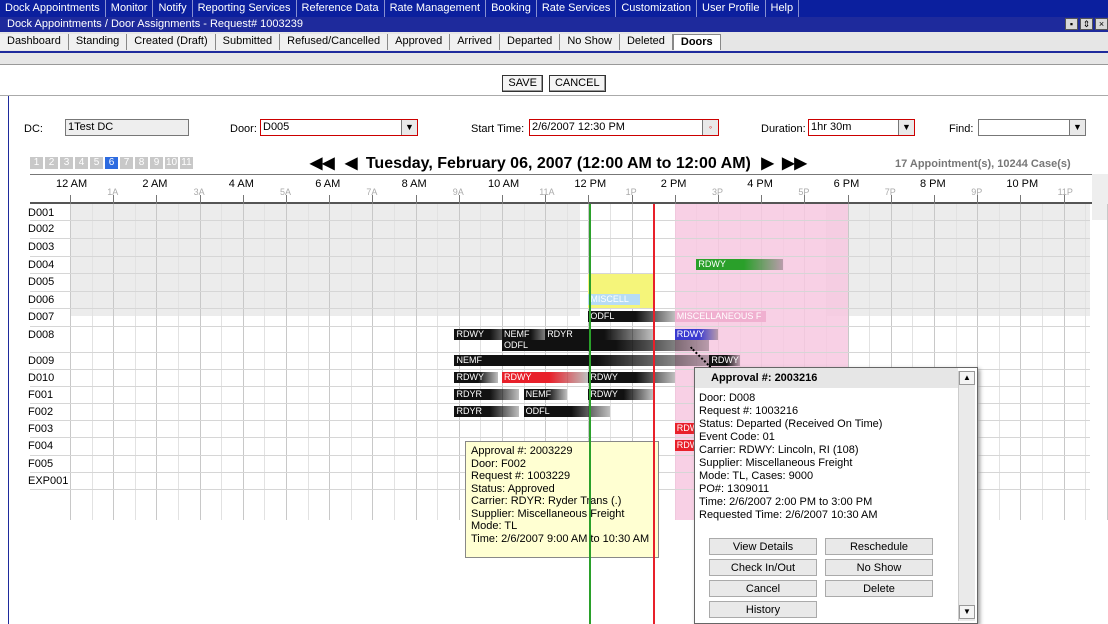 The width and height of the screenshot is (1108, 624). I want to click on tab-arrived: Arrived, so click(475, 42).